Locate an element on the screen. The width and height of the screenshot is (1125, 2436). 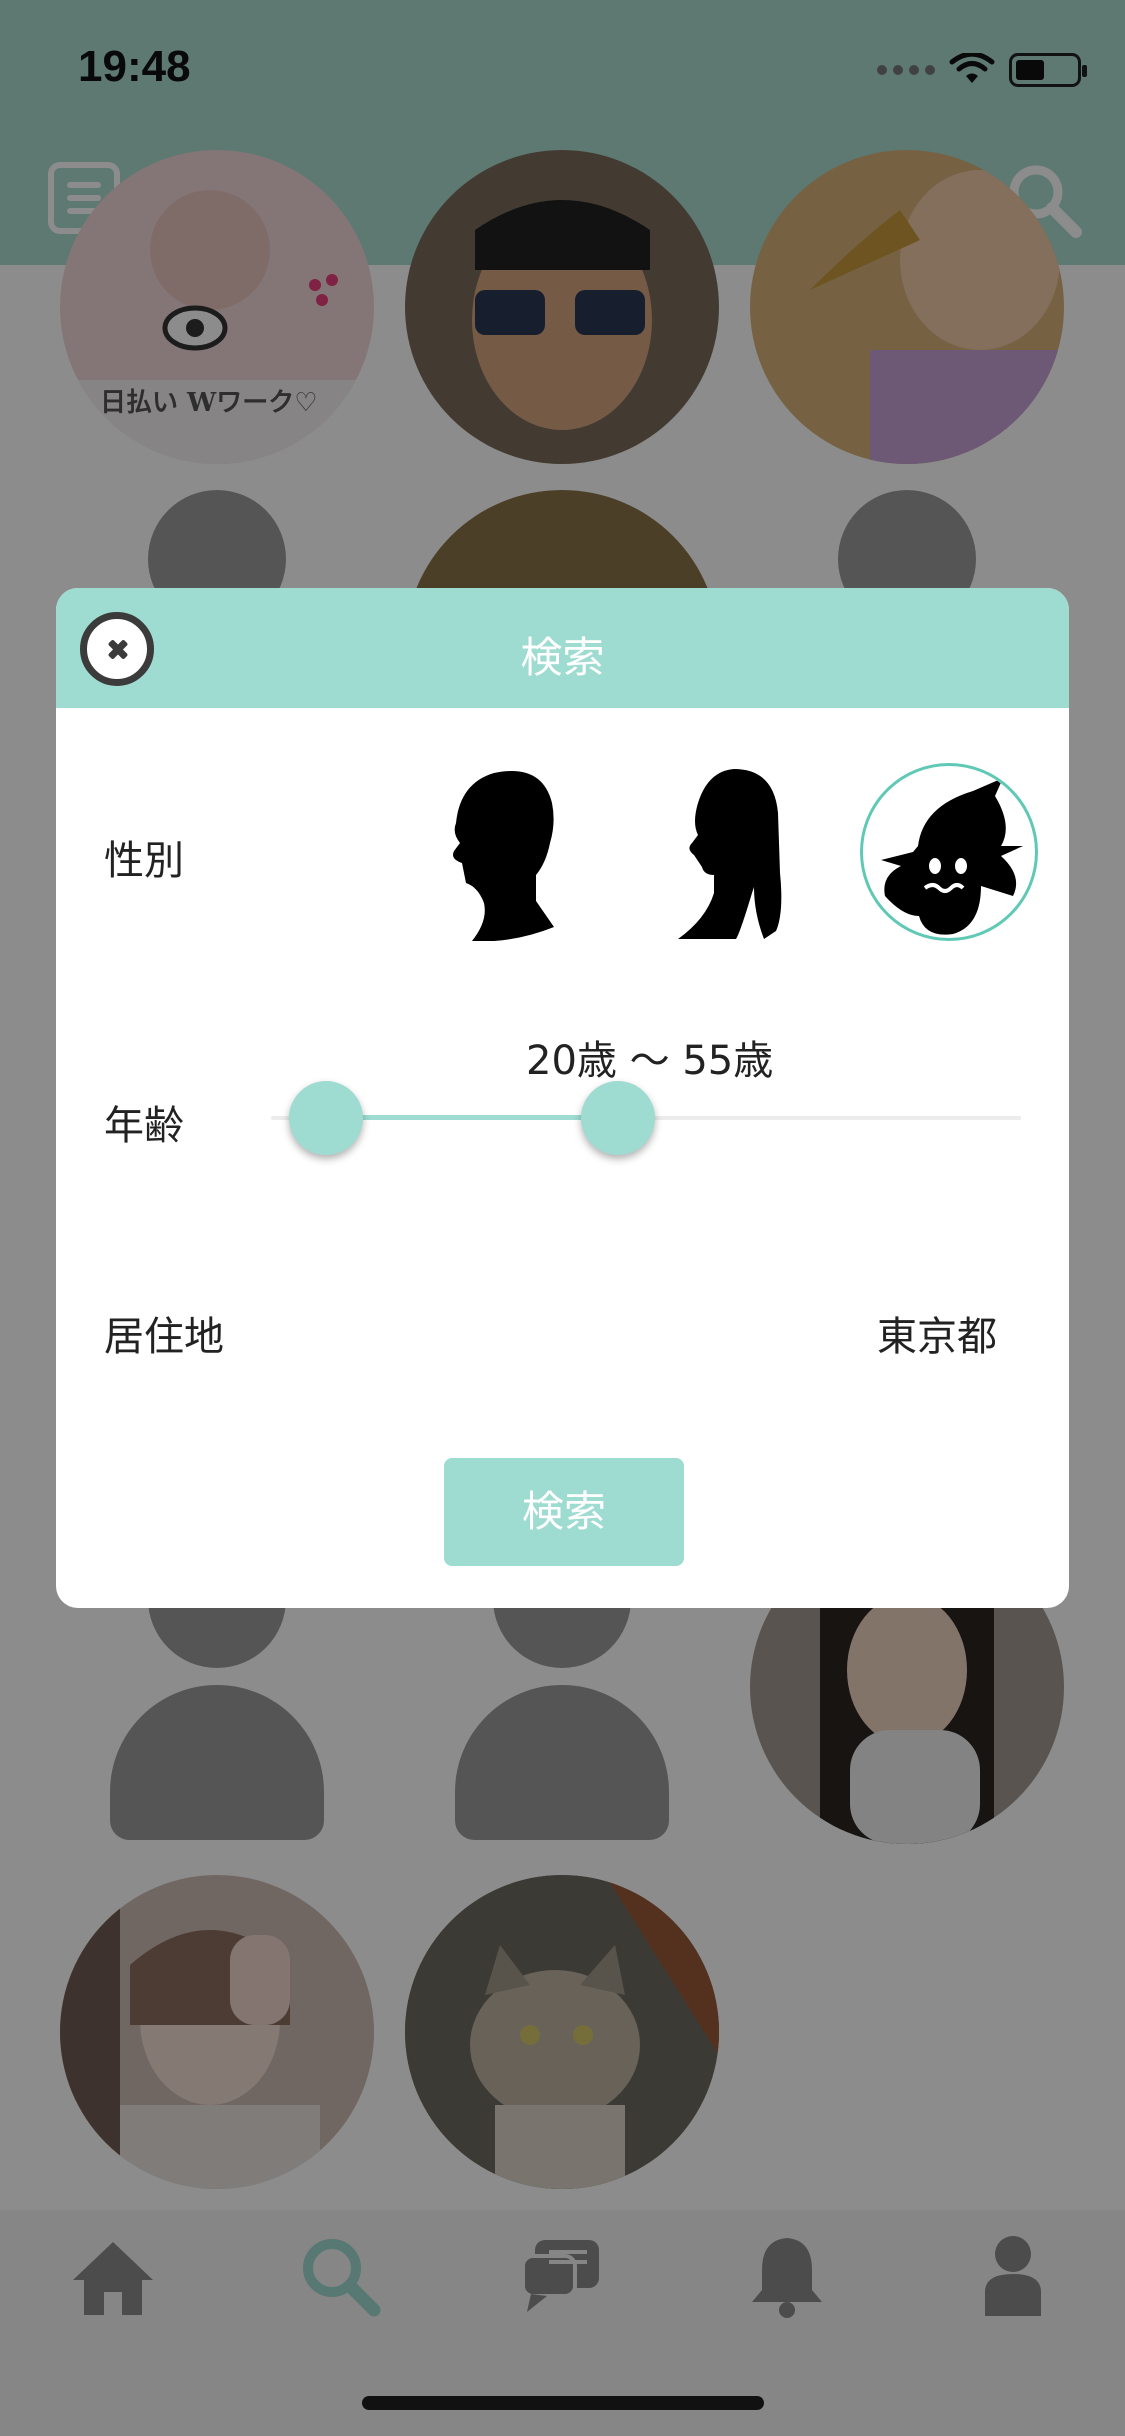
male-silhouette-icon is located at coordinates (507, 852).